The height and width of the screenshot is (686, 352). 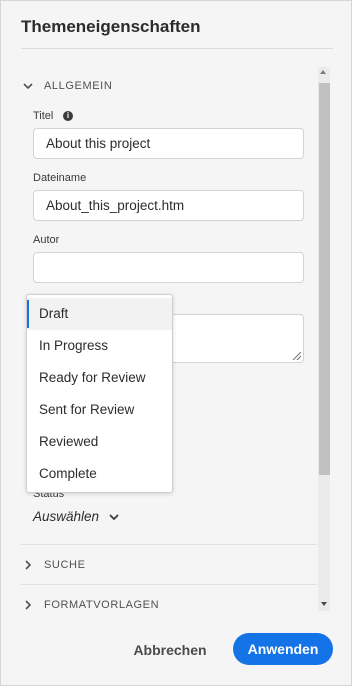 I want to click on author-label: Autor, so click(x=46, y=240).